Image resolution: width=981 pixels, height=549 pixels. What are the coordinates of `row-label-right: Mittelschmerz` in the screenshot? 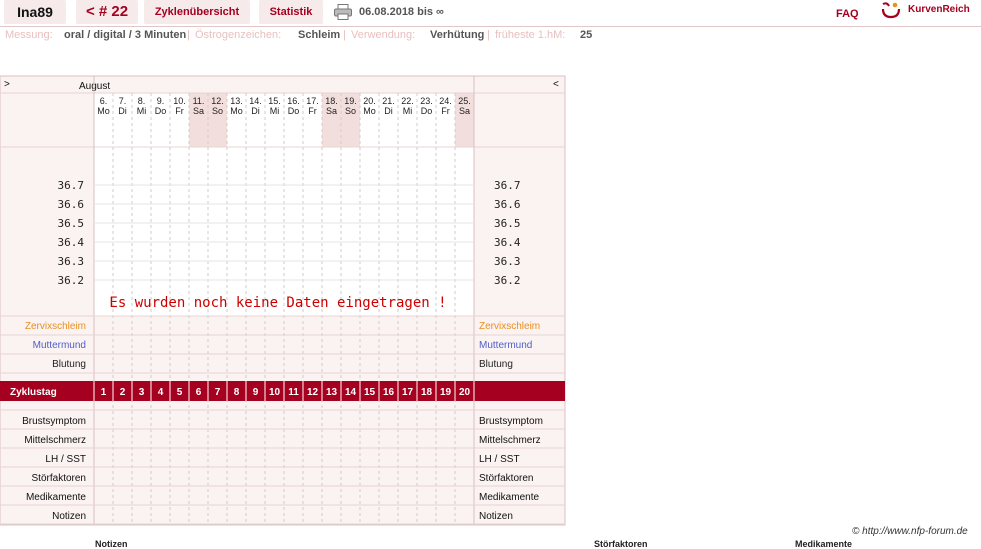 It's located at (510, 440).